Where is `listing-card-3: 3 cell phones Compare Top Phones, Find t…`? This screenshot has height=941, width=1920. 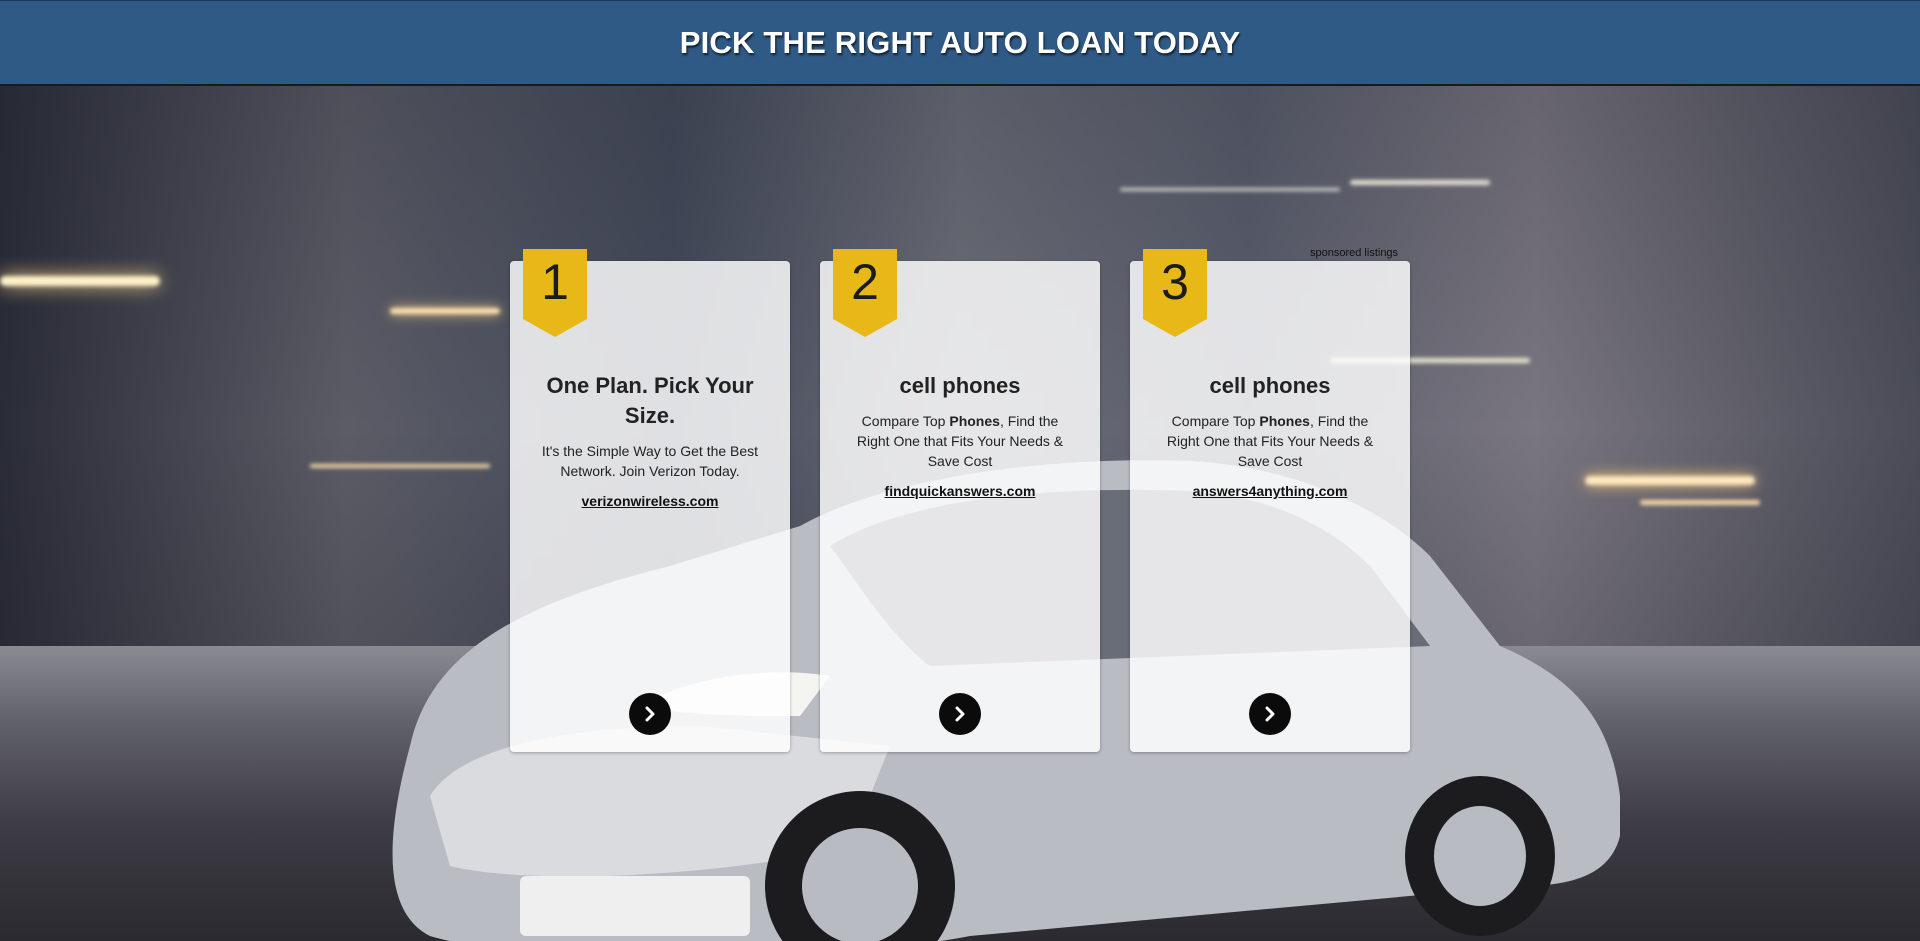 listing-card-3: 3 cell phones Compare Top Phones, Find t… is located at coordinates (1270, 500).